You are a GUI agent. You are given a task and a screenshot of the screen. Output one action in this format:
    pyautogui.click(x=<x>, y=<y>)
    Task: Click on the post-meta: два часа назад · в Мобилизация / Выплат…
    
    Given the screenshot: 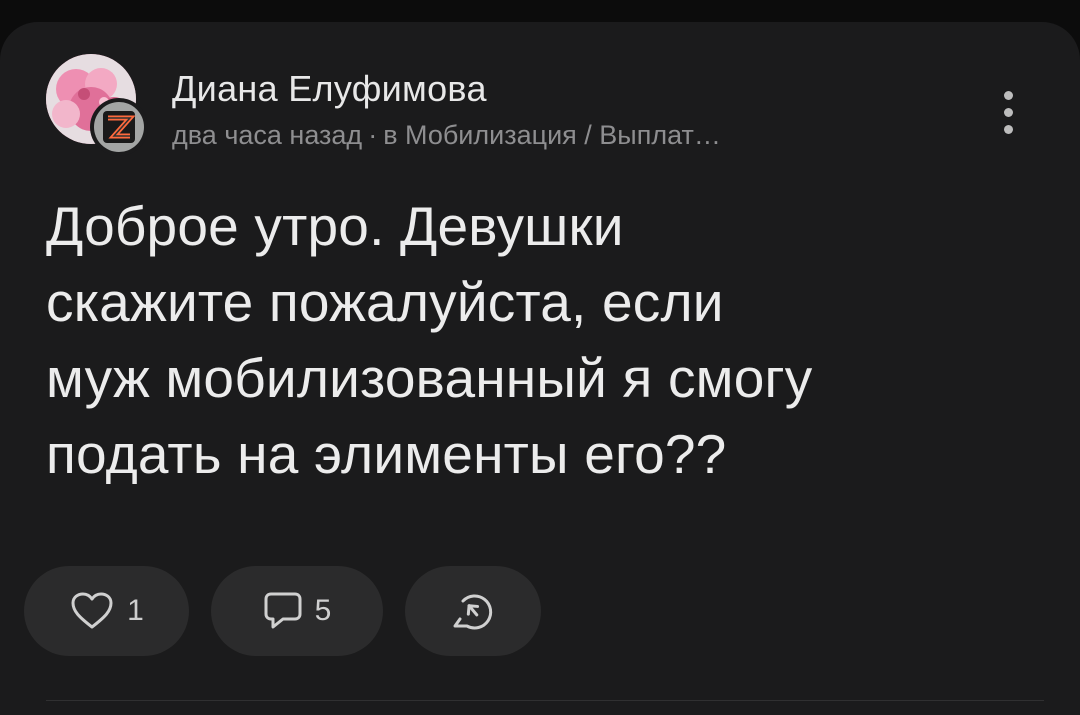 What is the action you would take?
    pyautogui.click(x=446, y=135)
    